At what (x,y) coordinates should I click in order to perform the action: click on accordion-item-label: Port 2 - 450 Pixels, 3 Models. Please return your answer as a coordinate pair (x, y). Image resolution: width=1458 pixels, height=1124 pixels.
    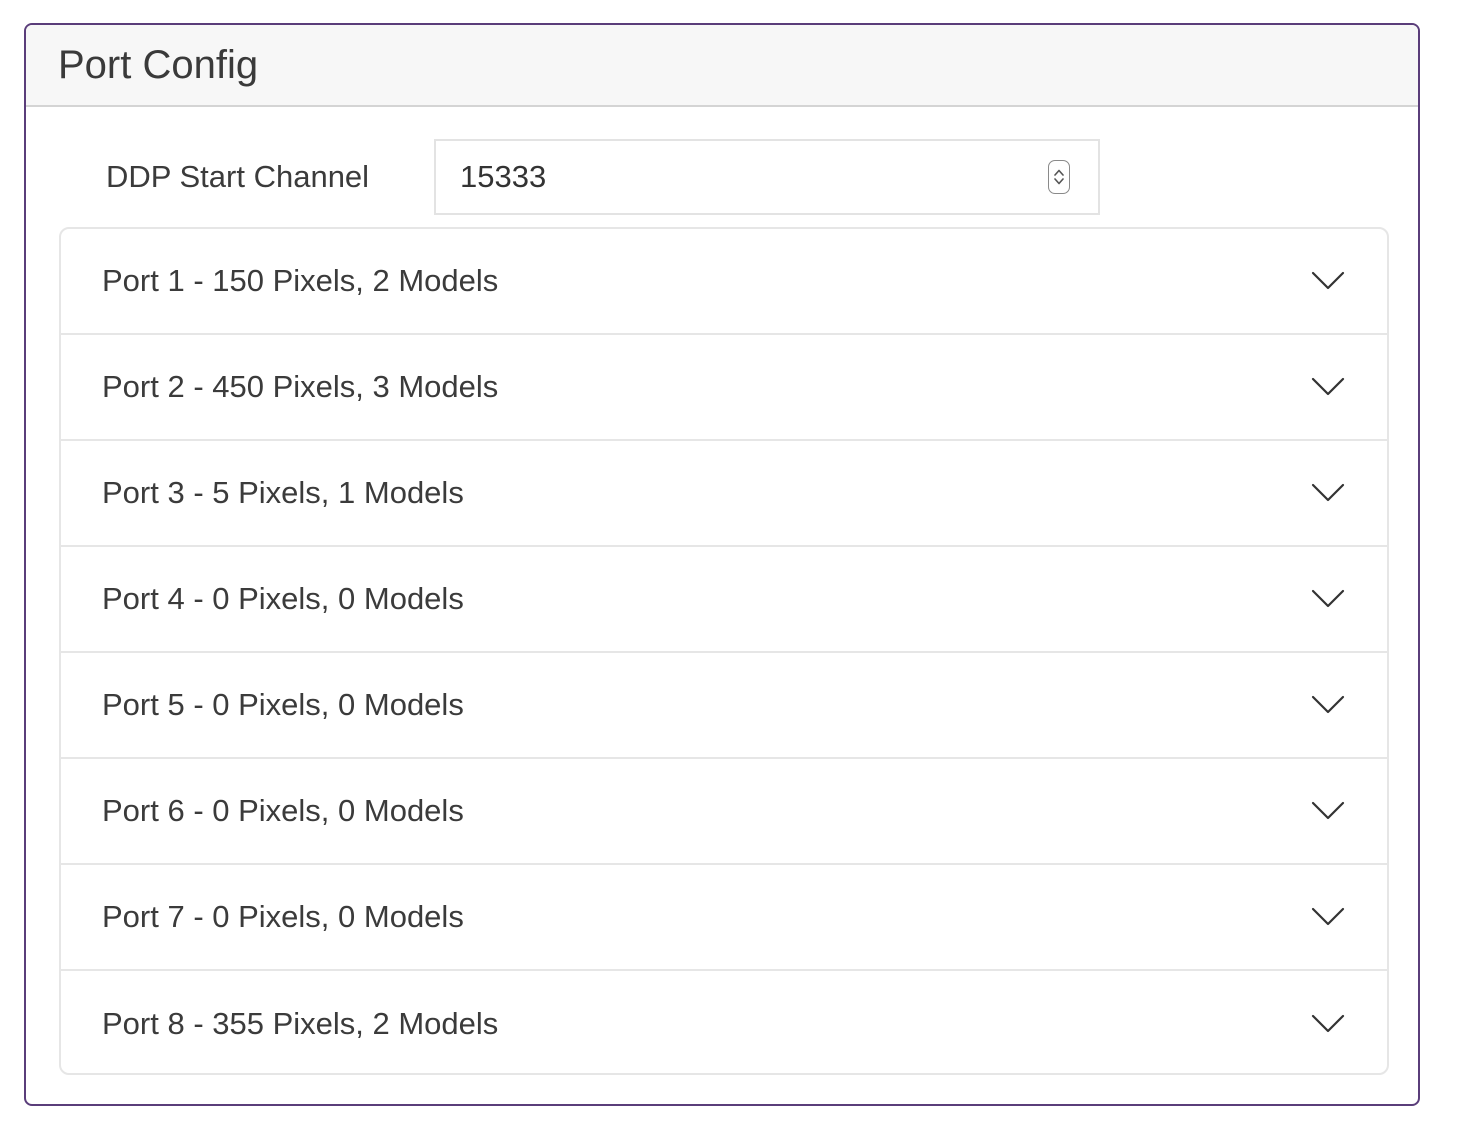
    Looking at the image, I should click on (300, 386).